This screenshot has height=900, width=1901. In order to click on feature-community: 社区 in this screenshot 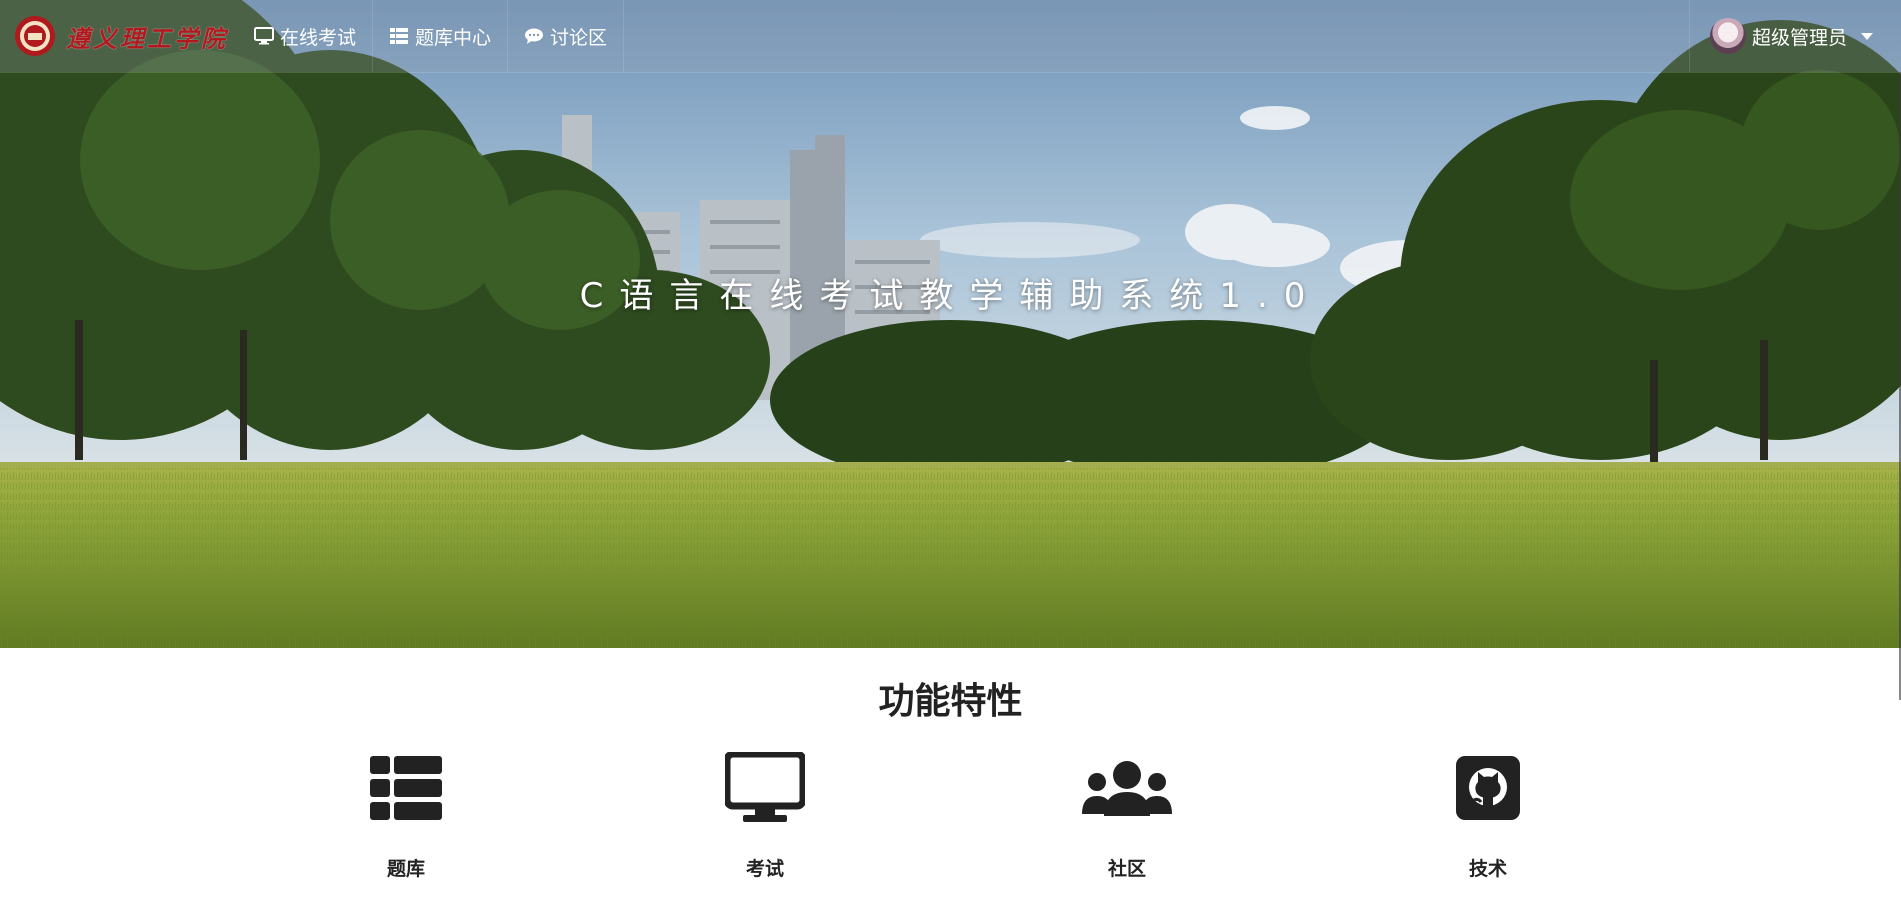, I will do `click(1127, 815)`.